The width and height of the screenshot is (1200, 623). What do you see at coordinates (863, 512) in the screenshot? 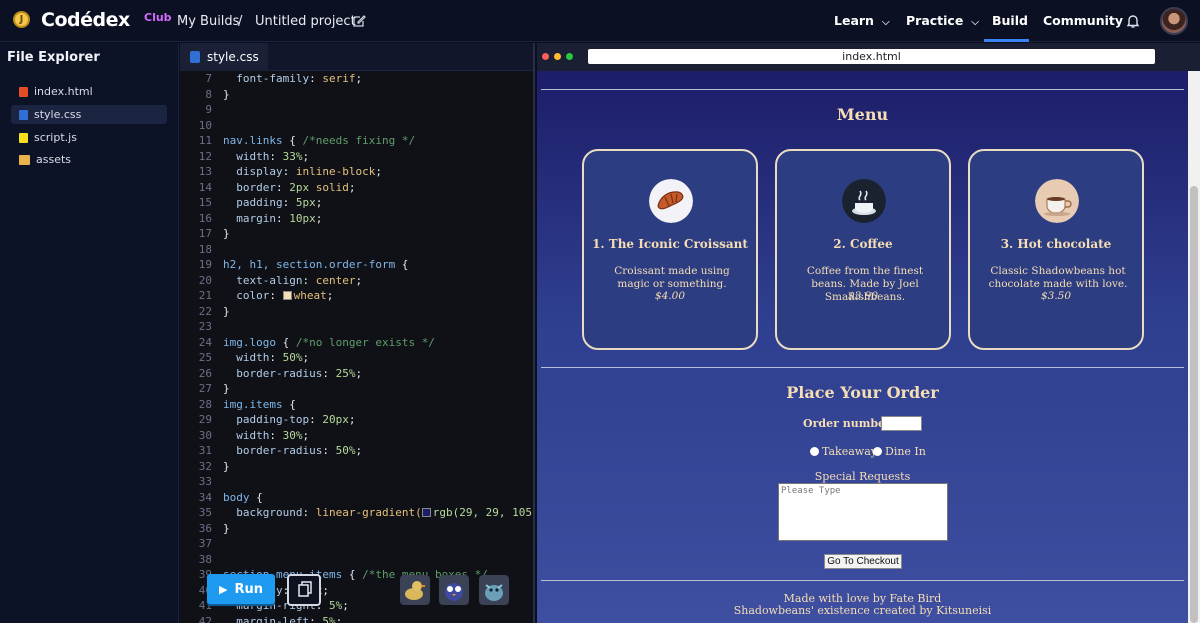
I see `special-requests-textarea: Please Type` at bounding box center [863, 512].